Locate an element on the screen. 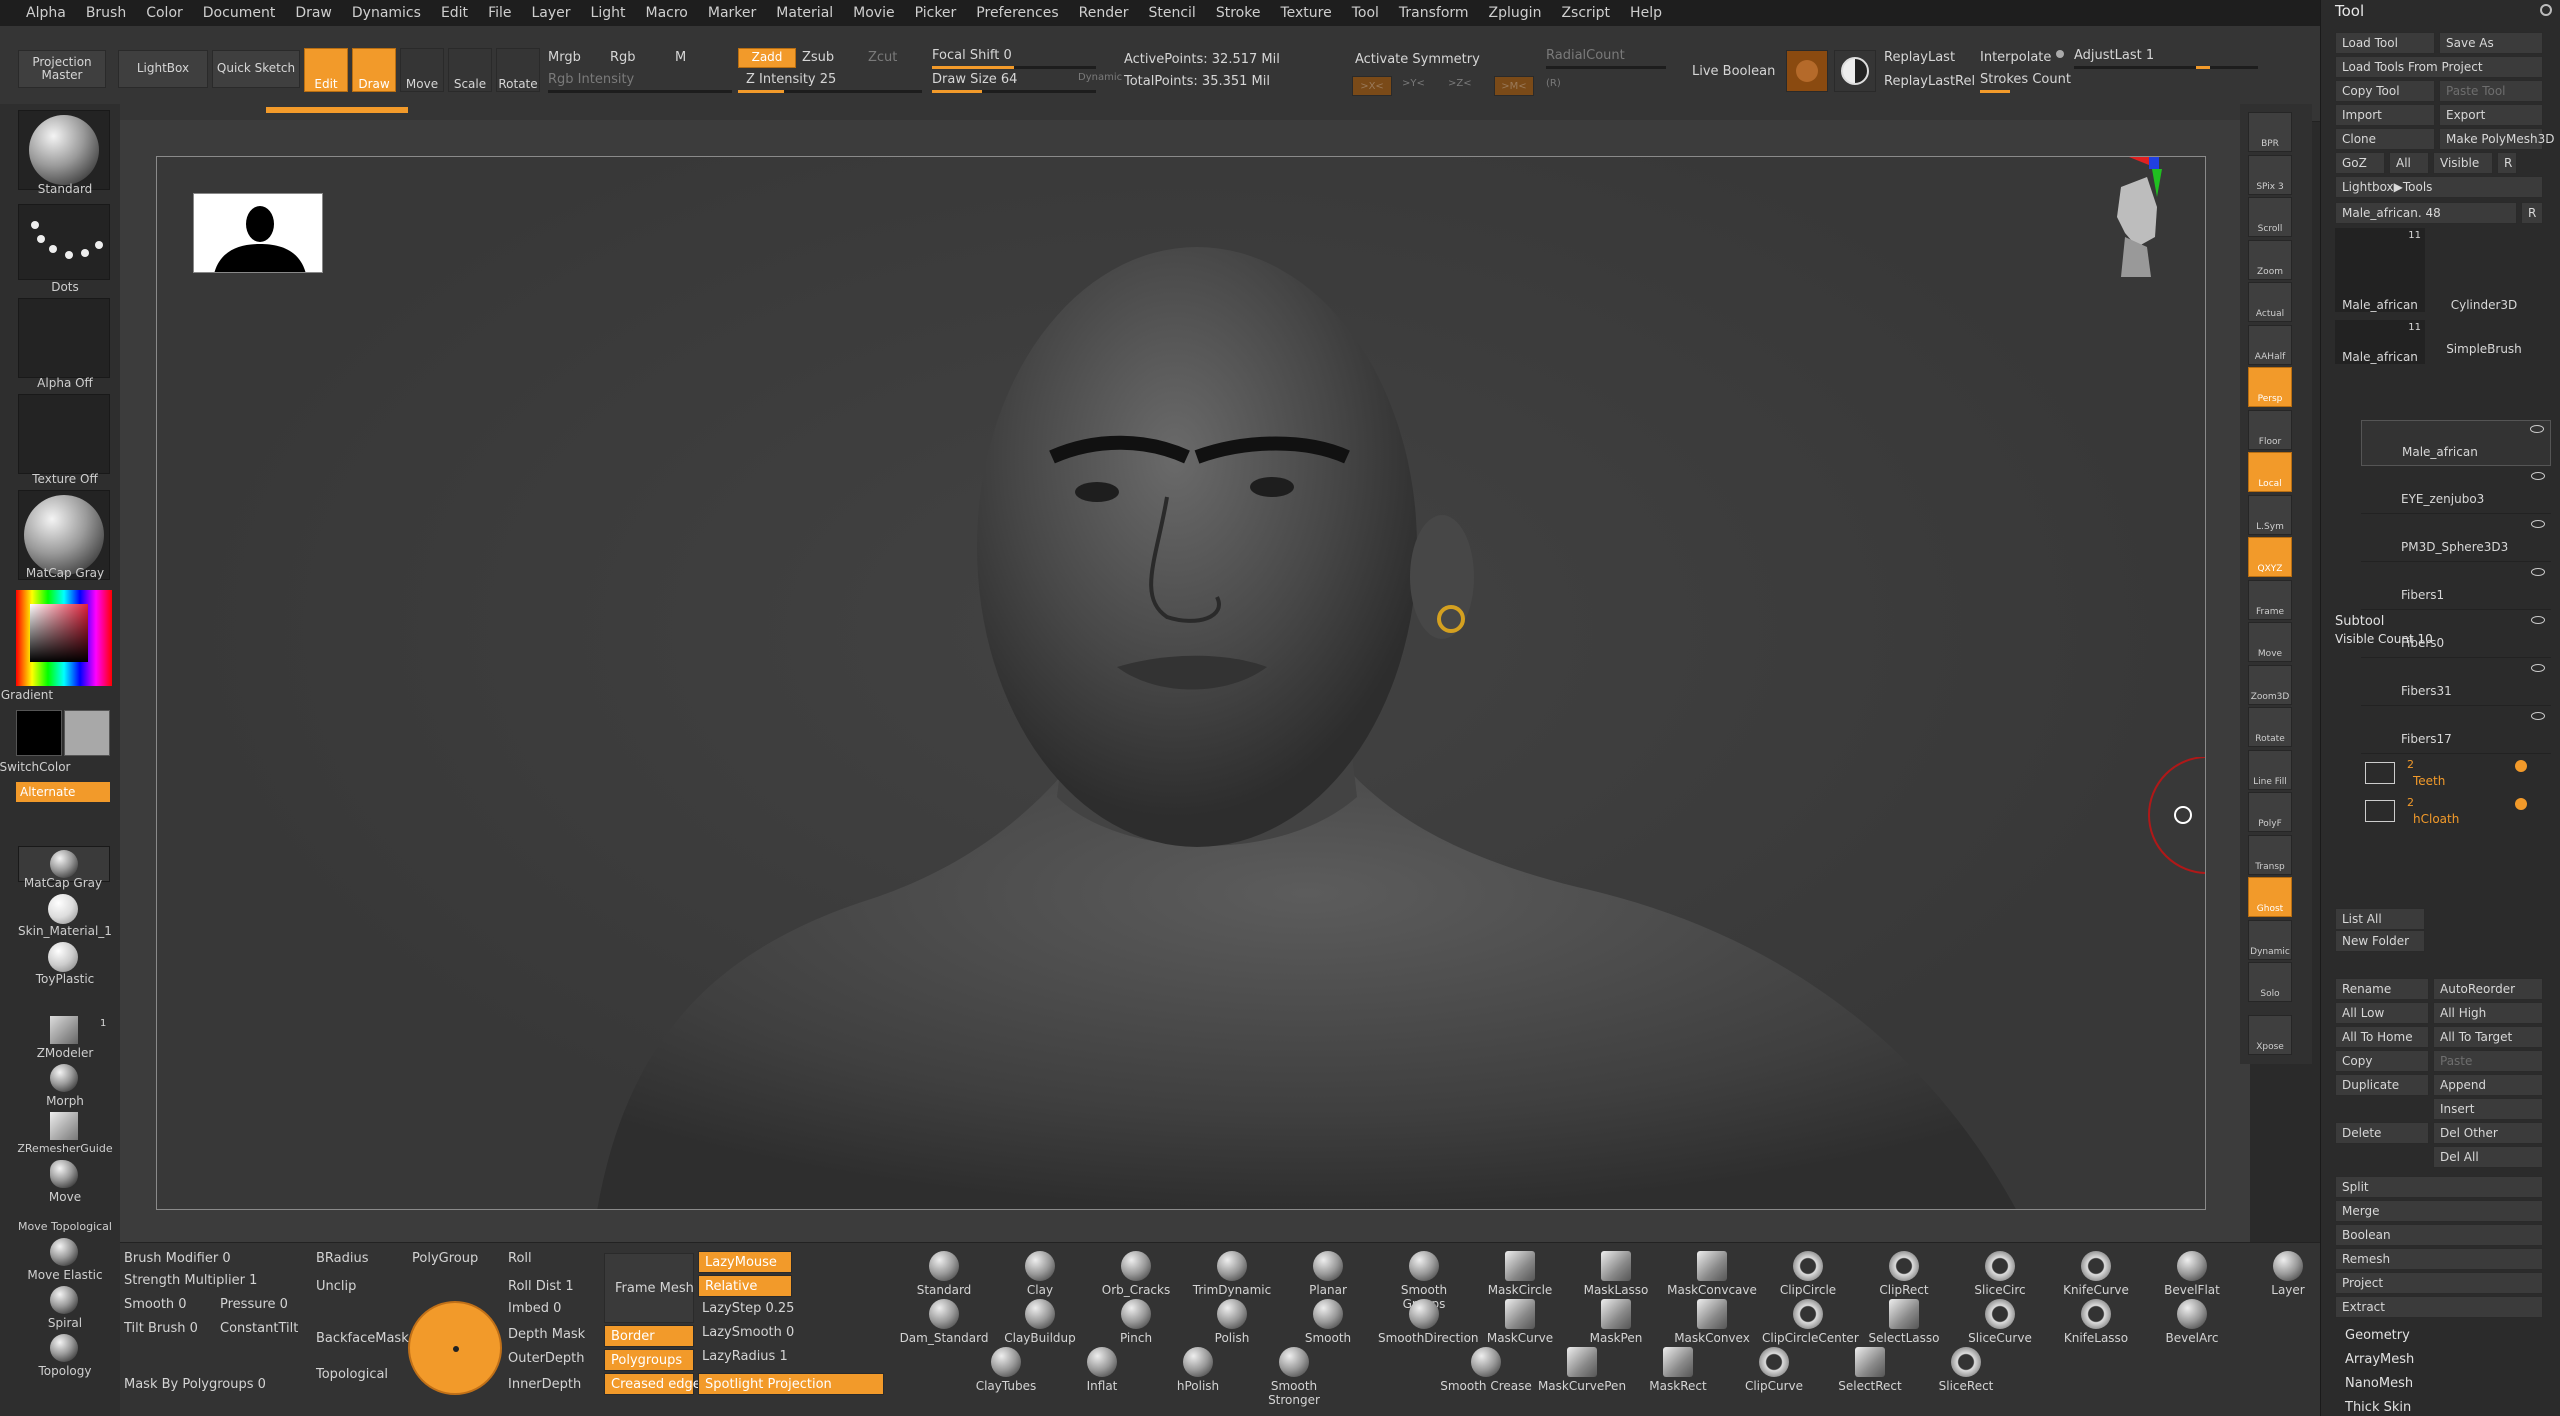 The width and height of the screenshot is (2560, 1416). current-tool-r-button: R is located at coordinates (2532, 213).